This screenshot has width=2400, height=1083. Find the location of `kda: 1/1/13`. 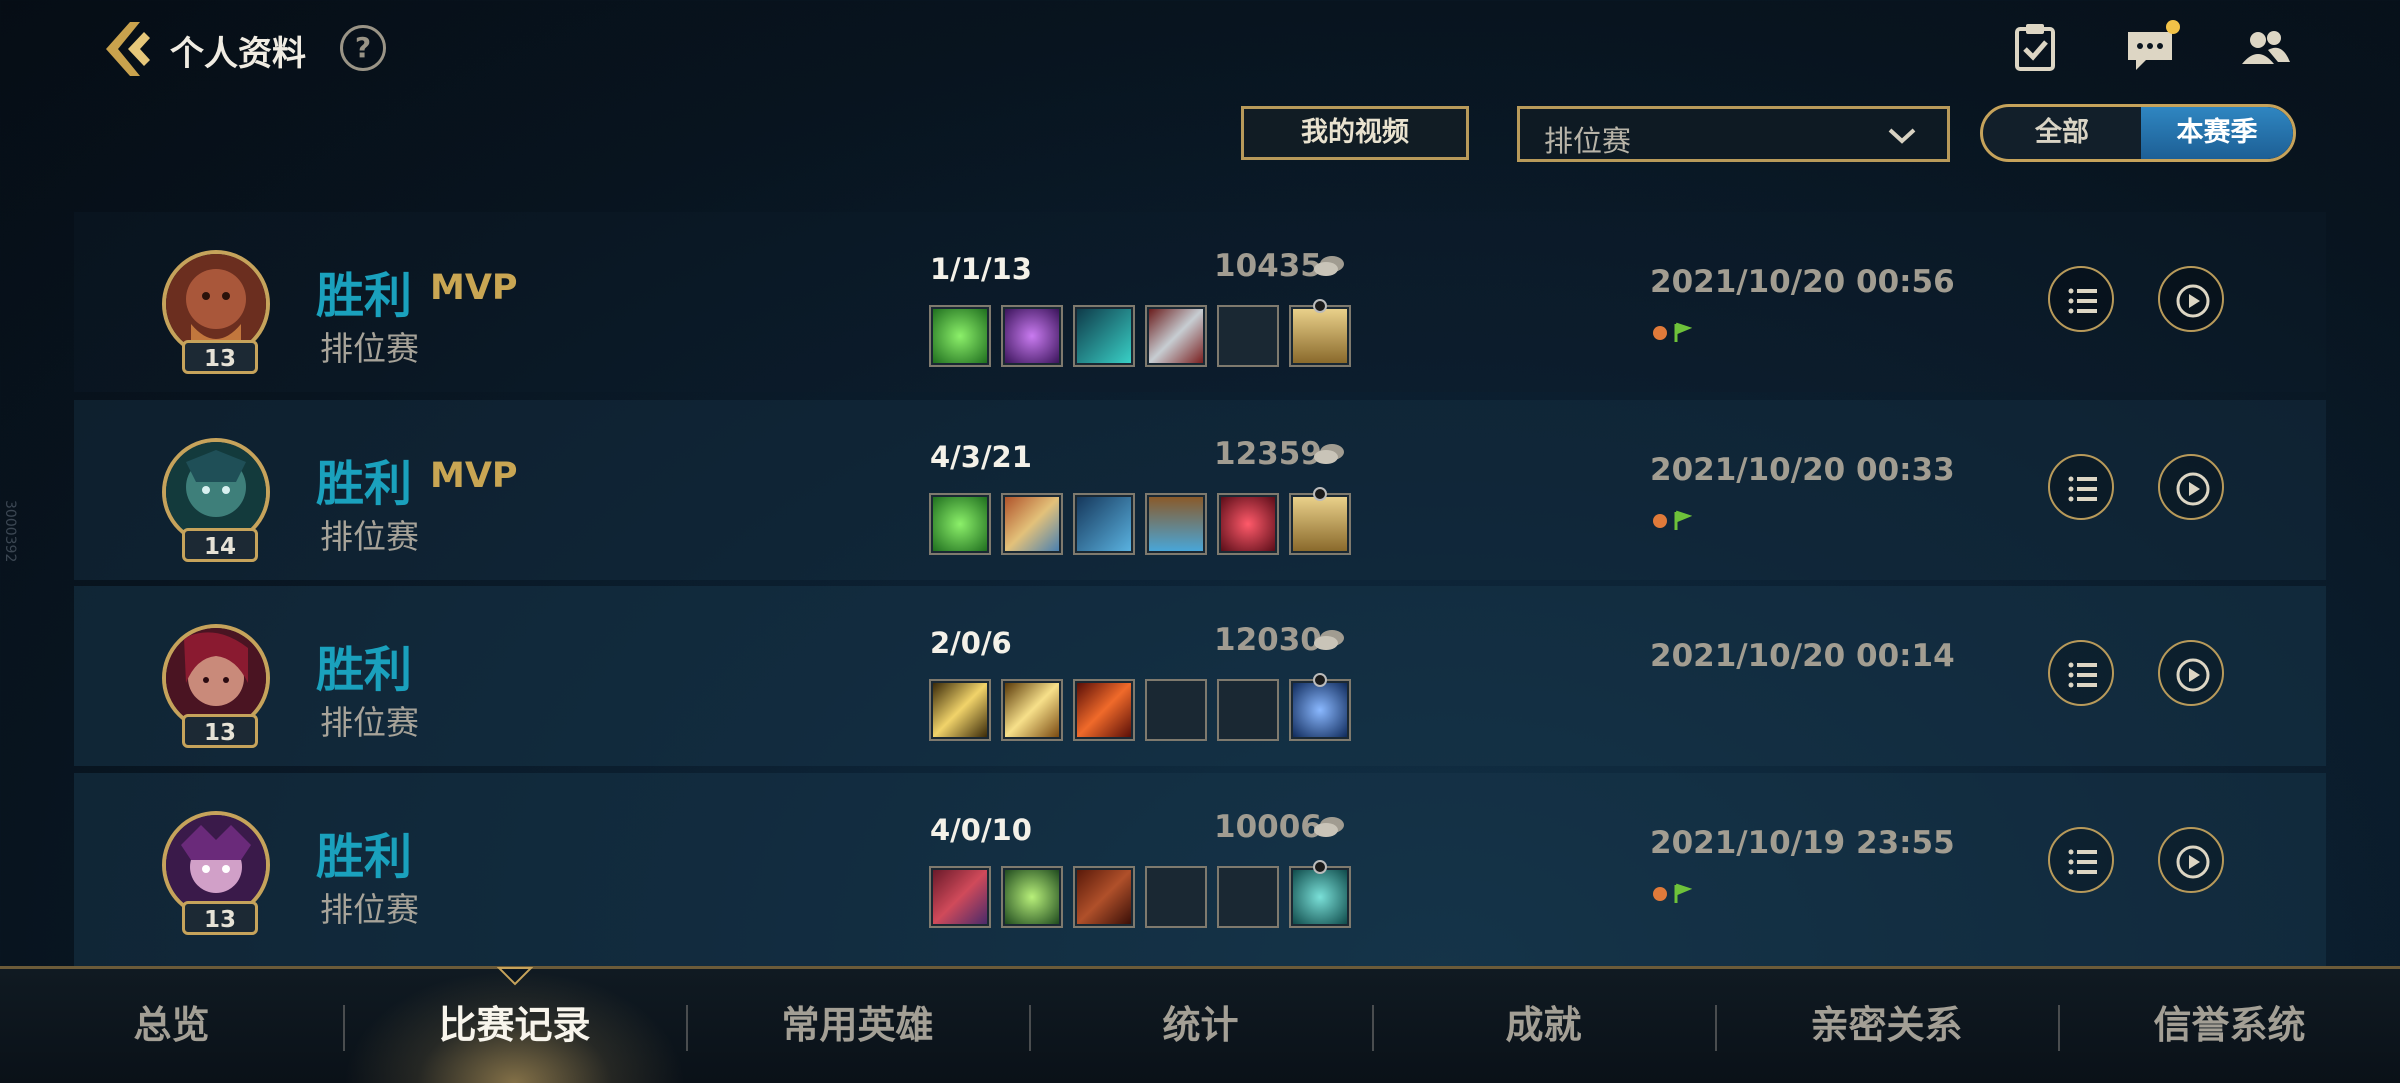

kda: 1/1/13 is located at coordinates (981, 269).